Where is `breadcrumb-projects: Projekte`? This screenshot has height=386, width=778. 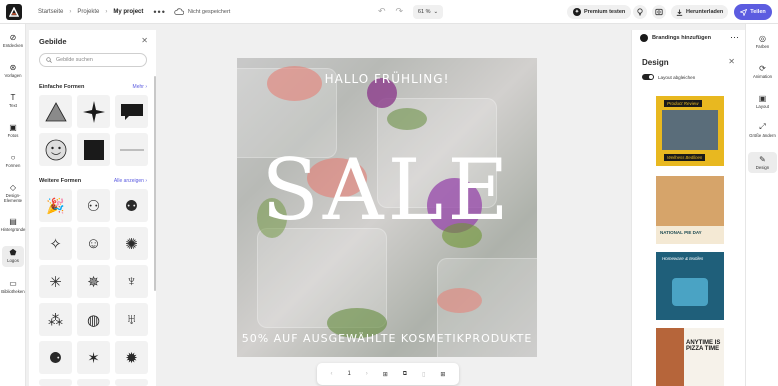 breadcrumb-projects: Projekte is located at coordinates (88, 12).